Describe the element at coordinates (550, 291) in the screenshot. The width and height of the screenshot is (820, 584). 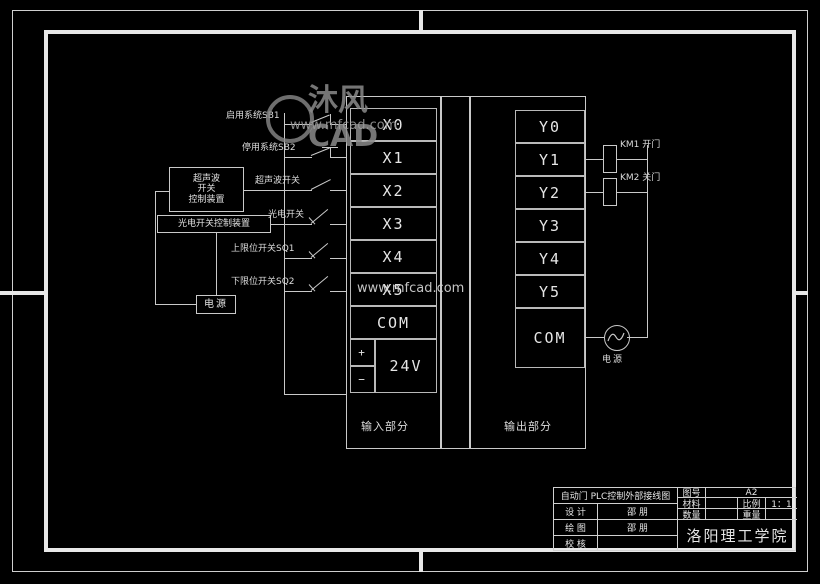
I see `output-terminal-y5: Y5` at that location.